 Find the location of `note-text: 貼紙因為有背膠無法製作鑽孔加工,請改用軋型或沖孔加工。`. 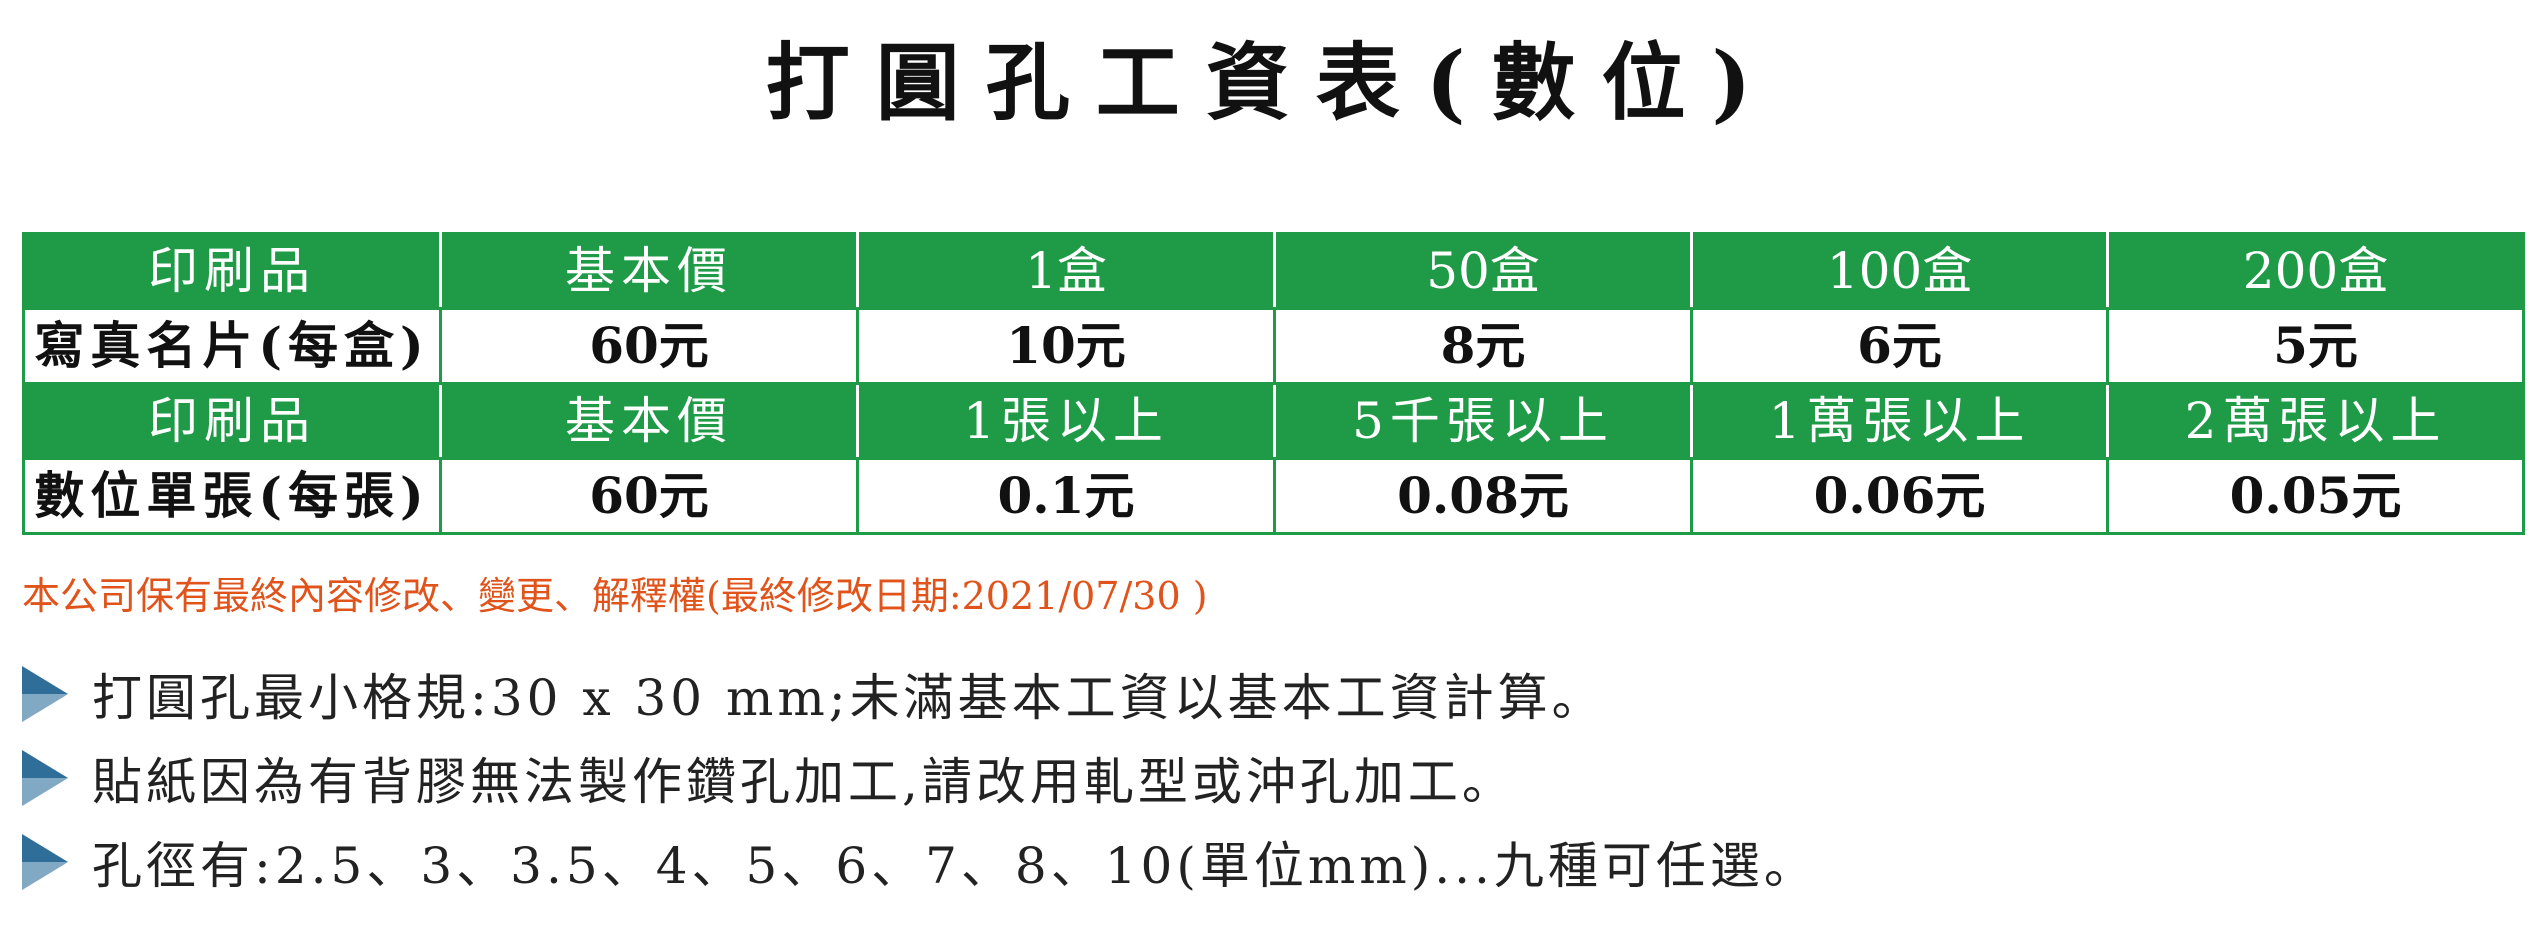

note-text: 貼紙因為有背膠無法製作鑽孔加工,請改用軋型或沖孔加工。 is located at coordinates (804, 782).